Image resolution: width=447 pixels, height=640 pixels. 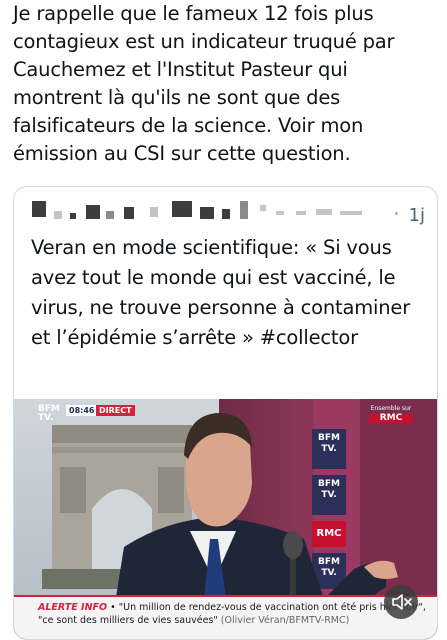 What do you see at coordinates (417, 215) in the screenshot?
I see `quoted-tweet-time: 1j` at bounding box center [417, 215].